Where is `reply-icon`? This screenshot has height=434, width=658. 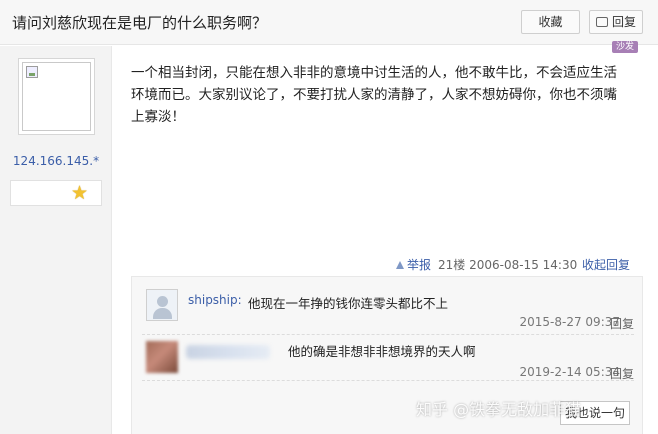 reply-icon is located at coordinates (601, 22).